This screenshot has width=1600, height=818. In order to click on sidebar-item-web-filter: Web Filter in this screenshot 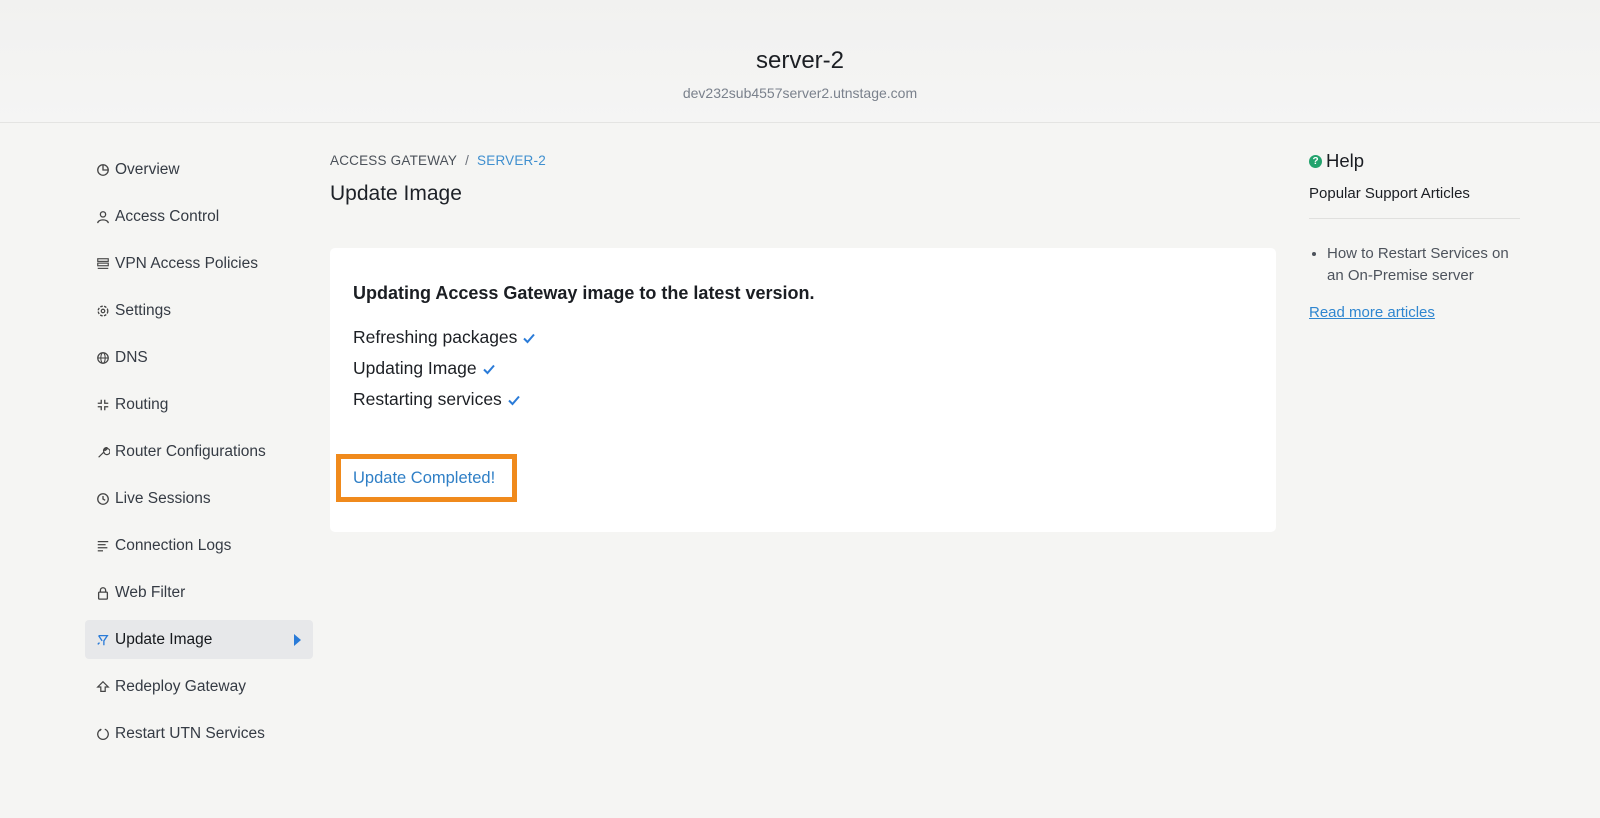, I will do `click(199, 592)`.